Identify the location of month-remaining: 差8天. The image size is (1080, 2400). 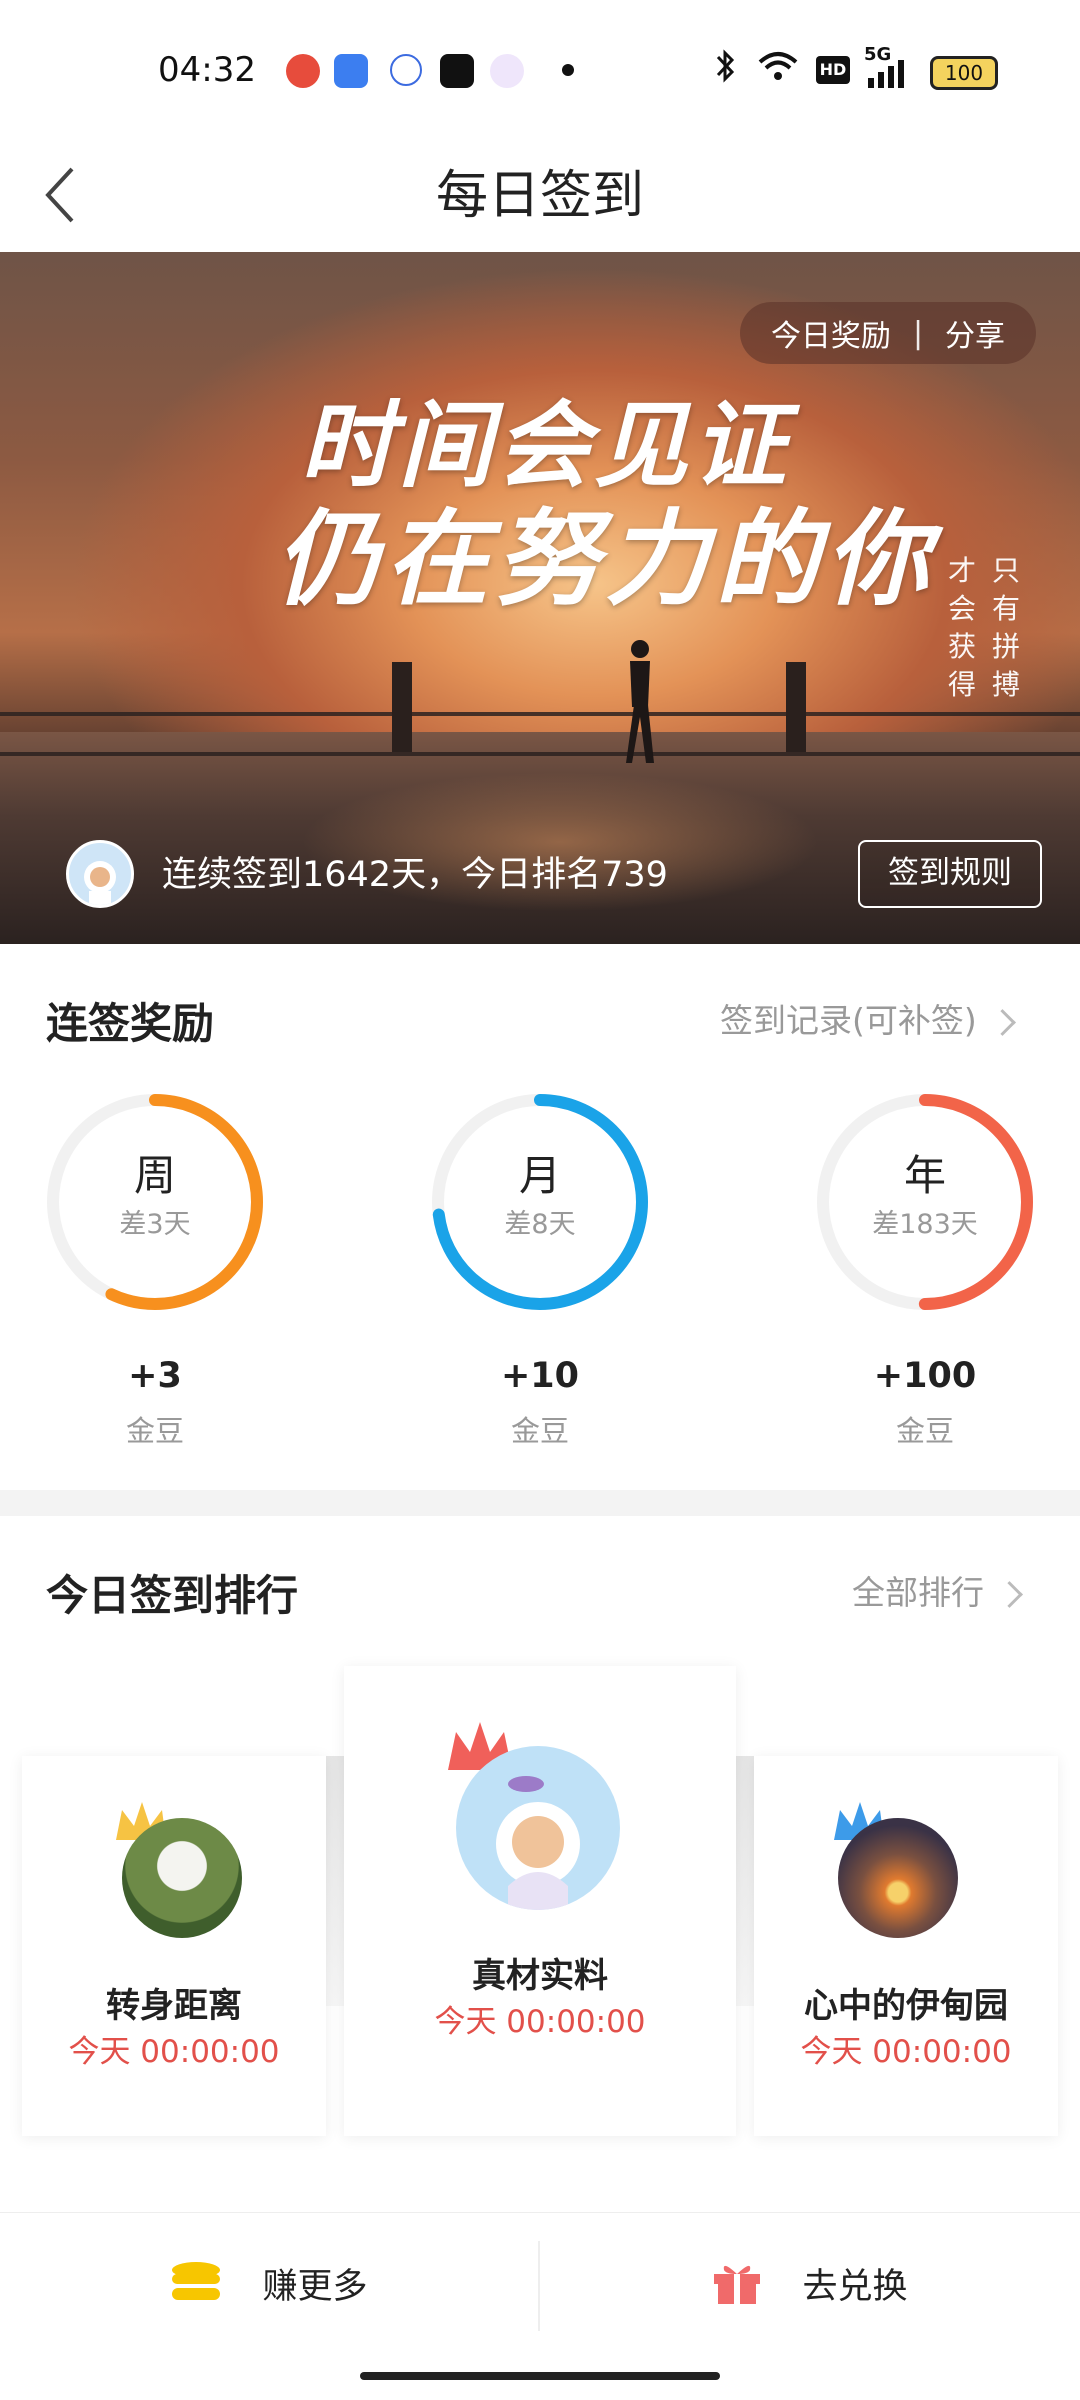
(540, 1224).